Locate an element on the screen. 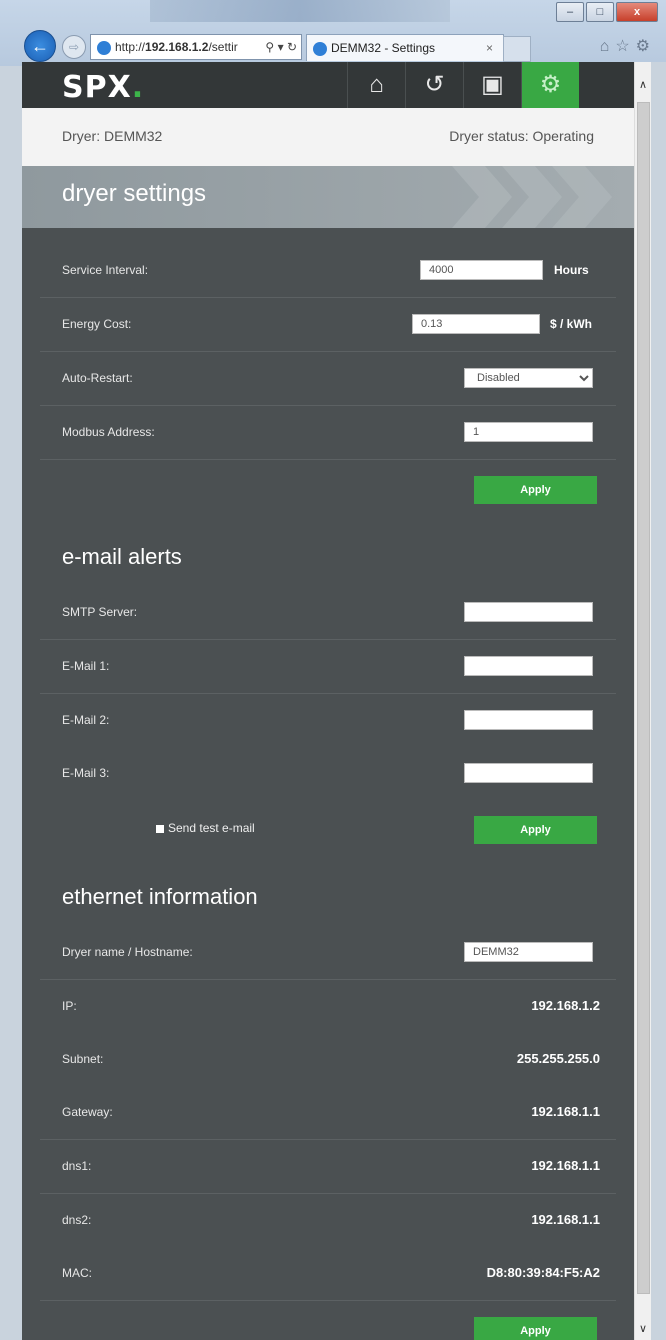 The image size is (666, 1340). service-interval-label: Service Interval: is located at coordinates (105, 270).